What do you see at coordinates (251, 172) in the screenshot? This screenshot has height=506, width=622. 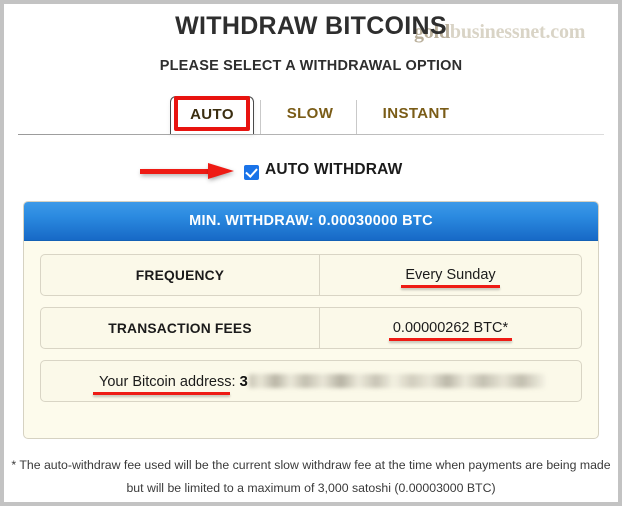 I see `auto-withdraw-checkbox` at bounding box center [251, 172].